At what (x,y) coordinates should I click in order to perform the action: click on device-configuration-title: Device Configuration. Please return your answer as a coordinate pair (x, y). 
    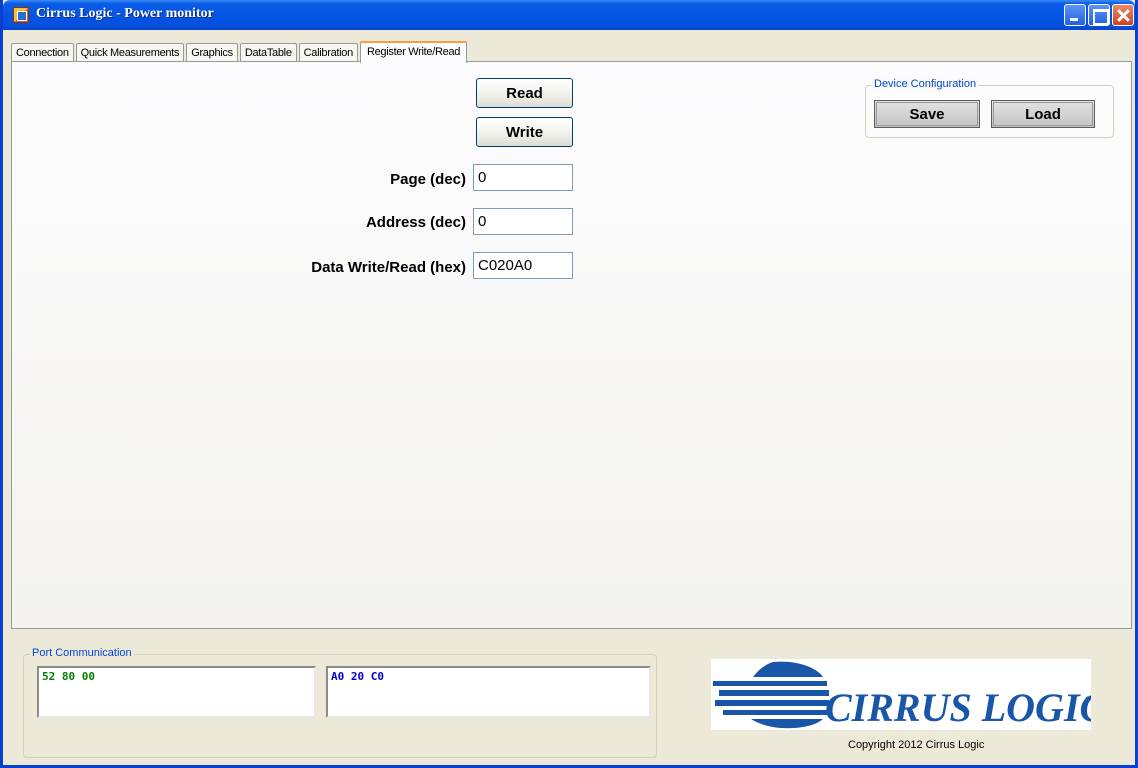
    Looking at the image, I should click on (925, 84).